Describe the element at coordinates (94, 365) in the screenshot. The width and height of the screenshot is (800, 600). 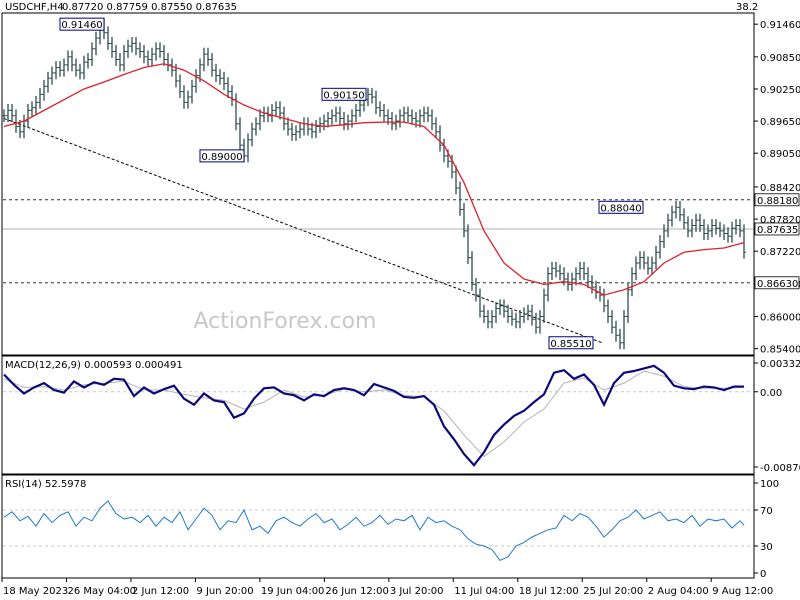
I see `macd-title: MACD(12,26,9) 0.000593 0.000491` at that location.